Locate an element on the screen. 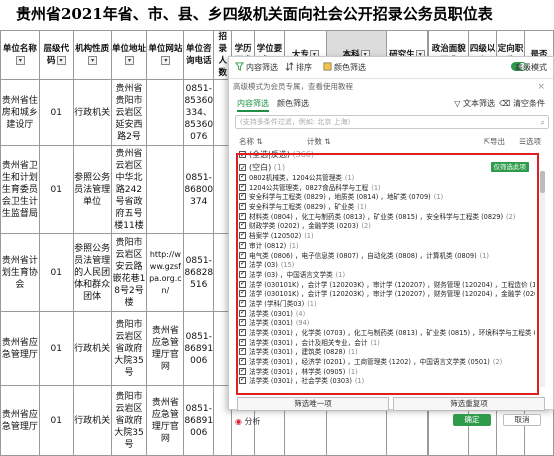 The height and width of the screenshot is (456, 554). sort-by-name: 名称 ⇅ is located at coordinates (251, 141).